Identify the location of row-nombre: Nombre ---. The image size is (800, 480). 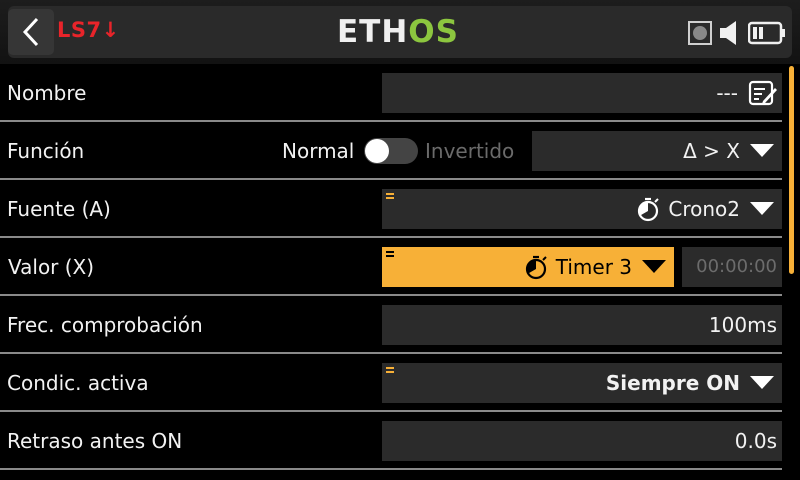
(395, 93).